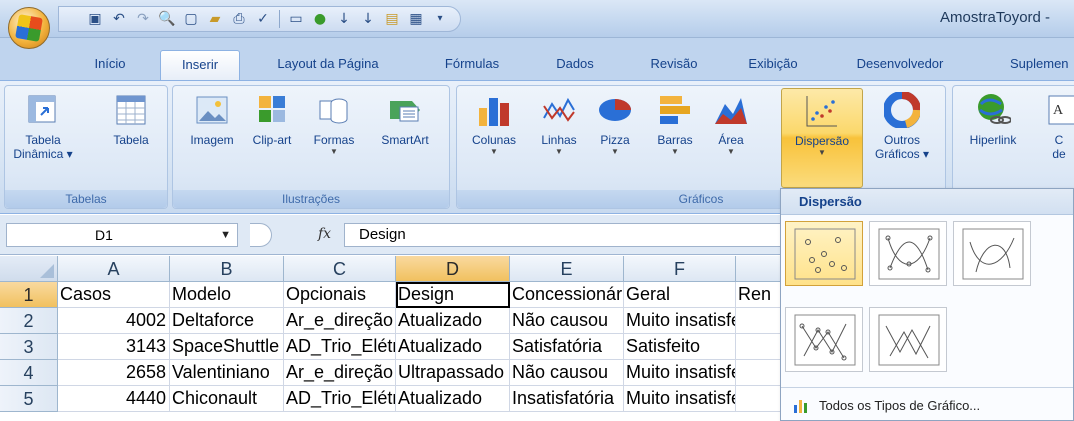 The image size is (1074, 421). Describe the element at coordinates (758, 321) in the screenshot. I see `cell-g2` at that location.